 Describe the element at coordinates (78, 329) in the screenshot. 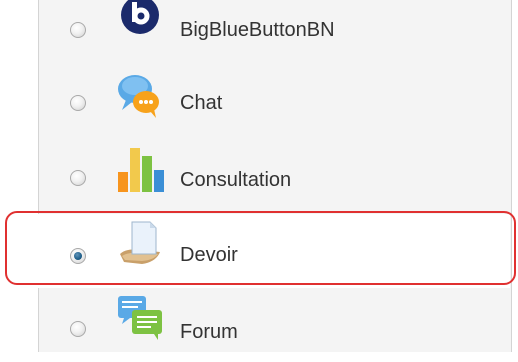

I see `radio-forum` at that location.